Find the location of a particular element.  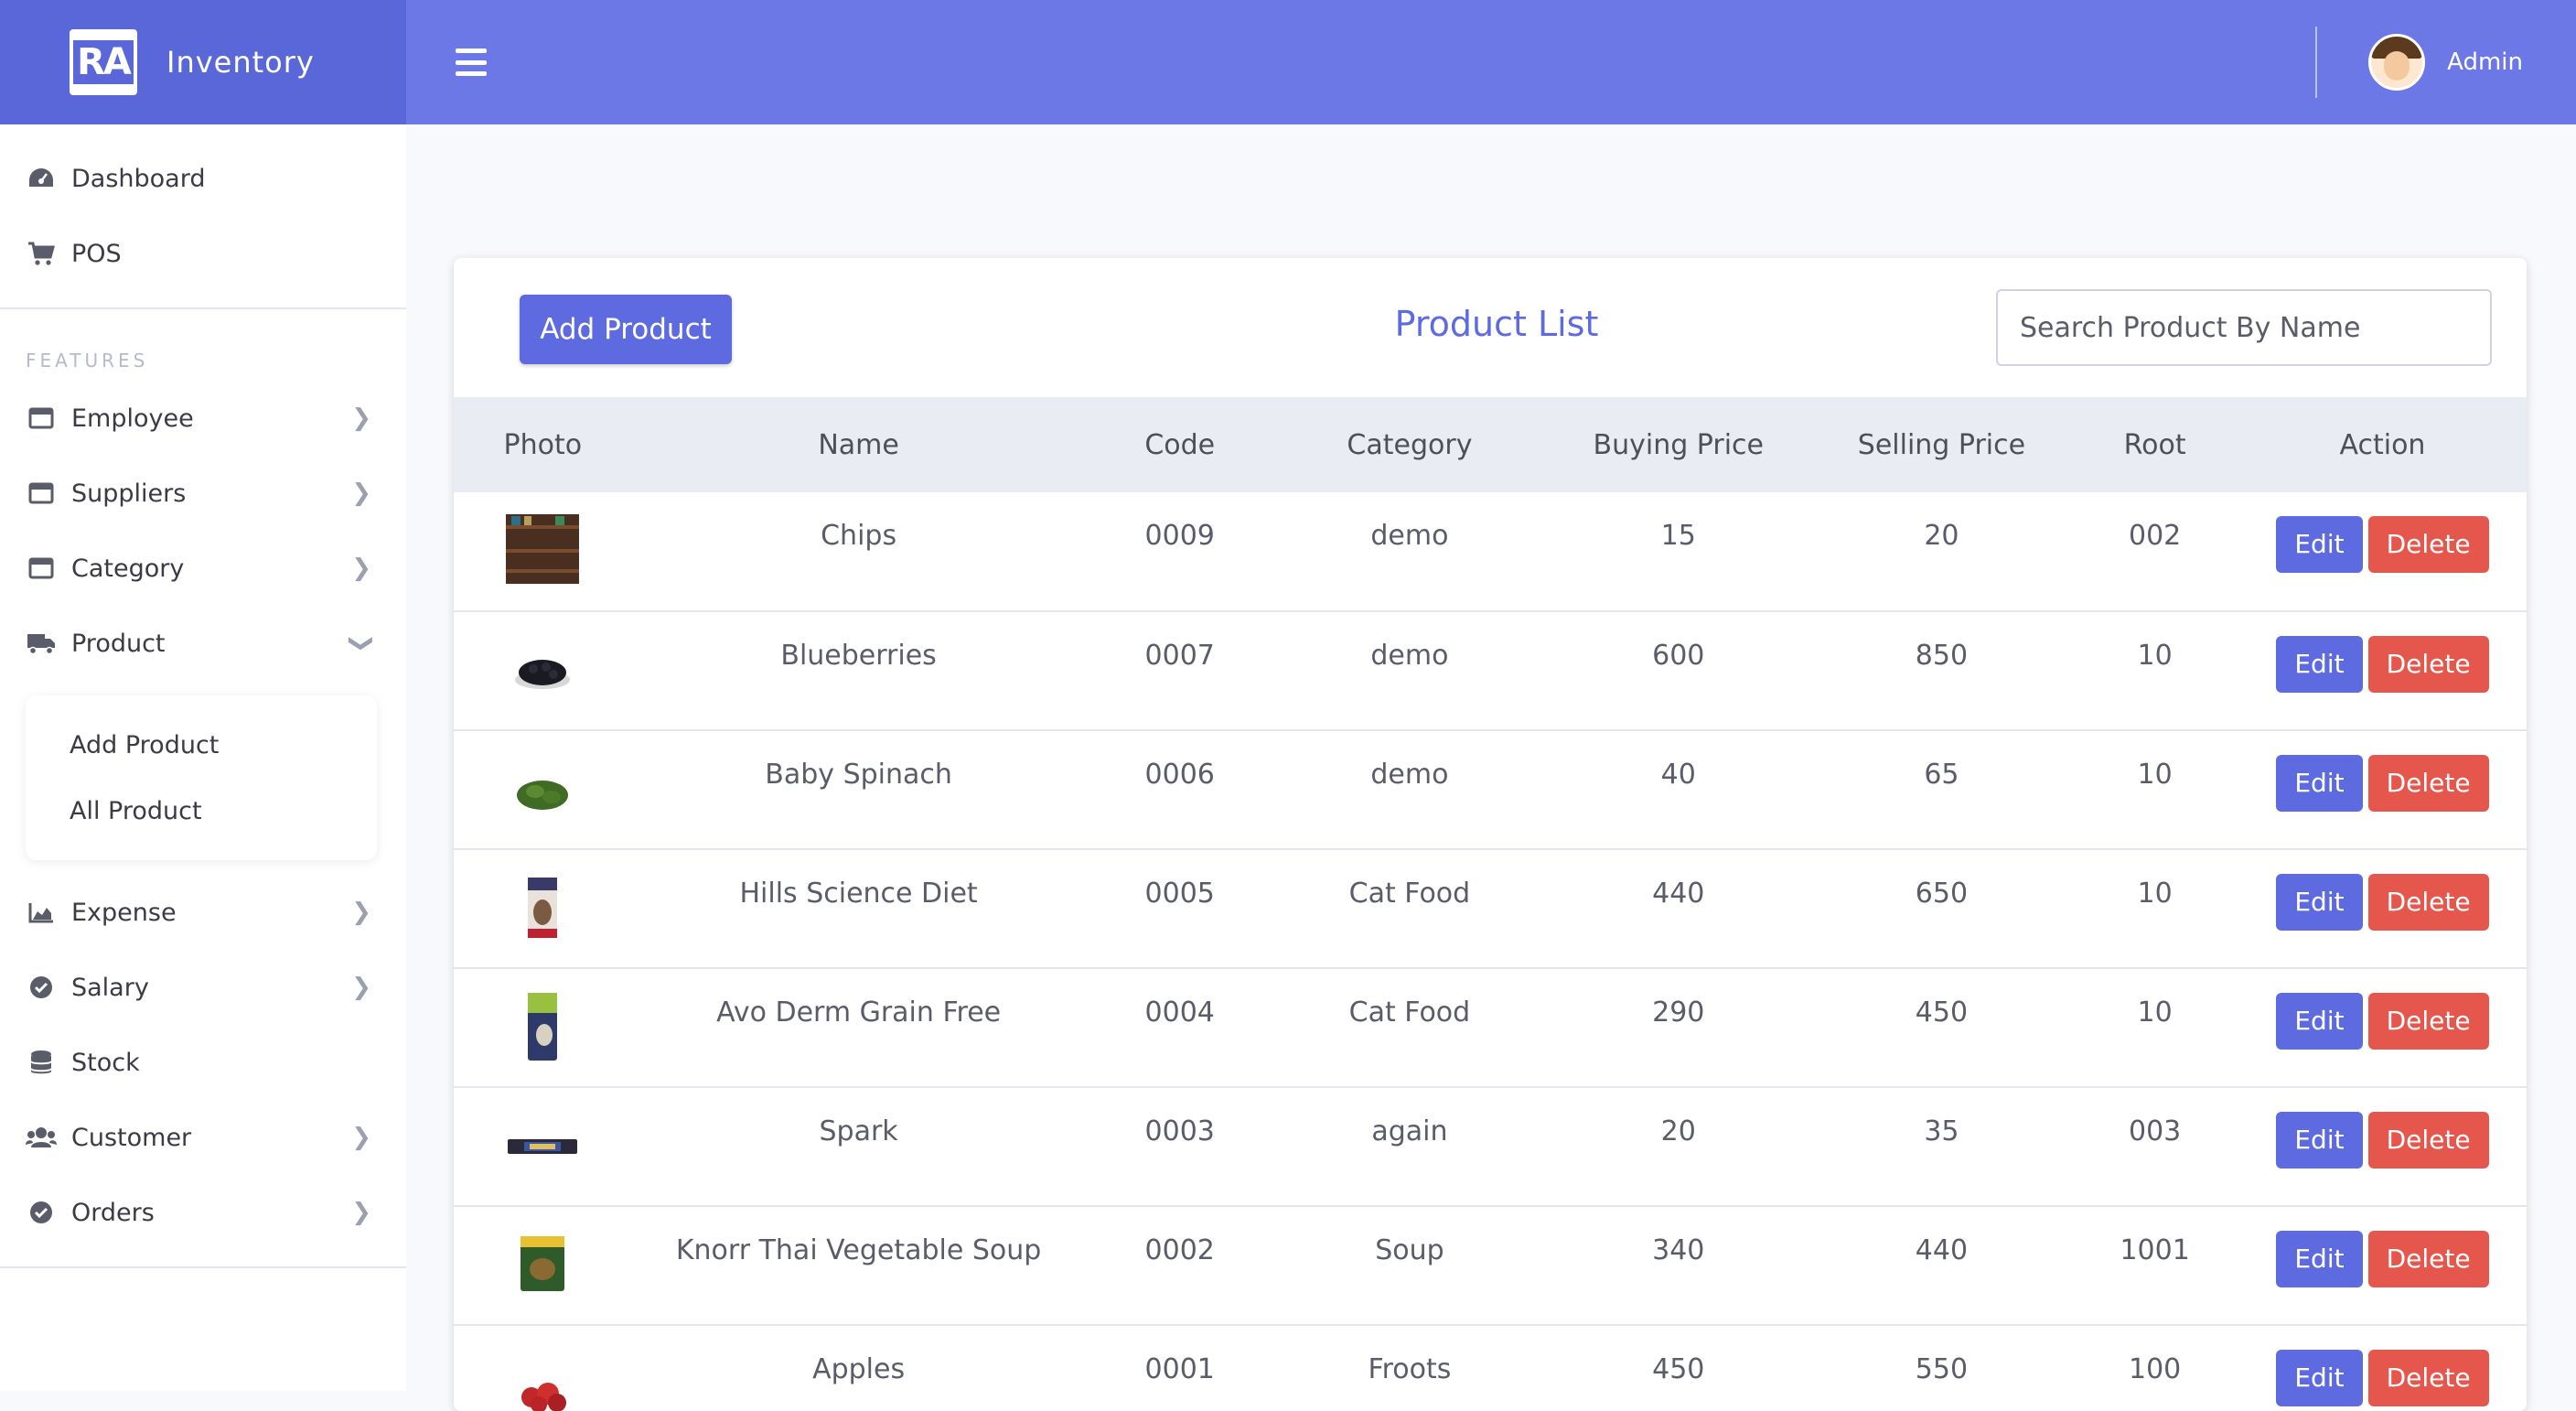

product-category: Soup is located at coordinates (1409, 1250).